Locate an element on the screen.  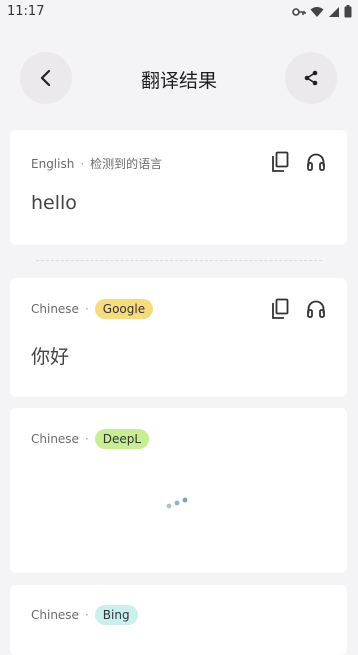
battery-icon is located at coordinates (348, 11).